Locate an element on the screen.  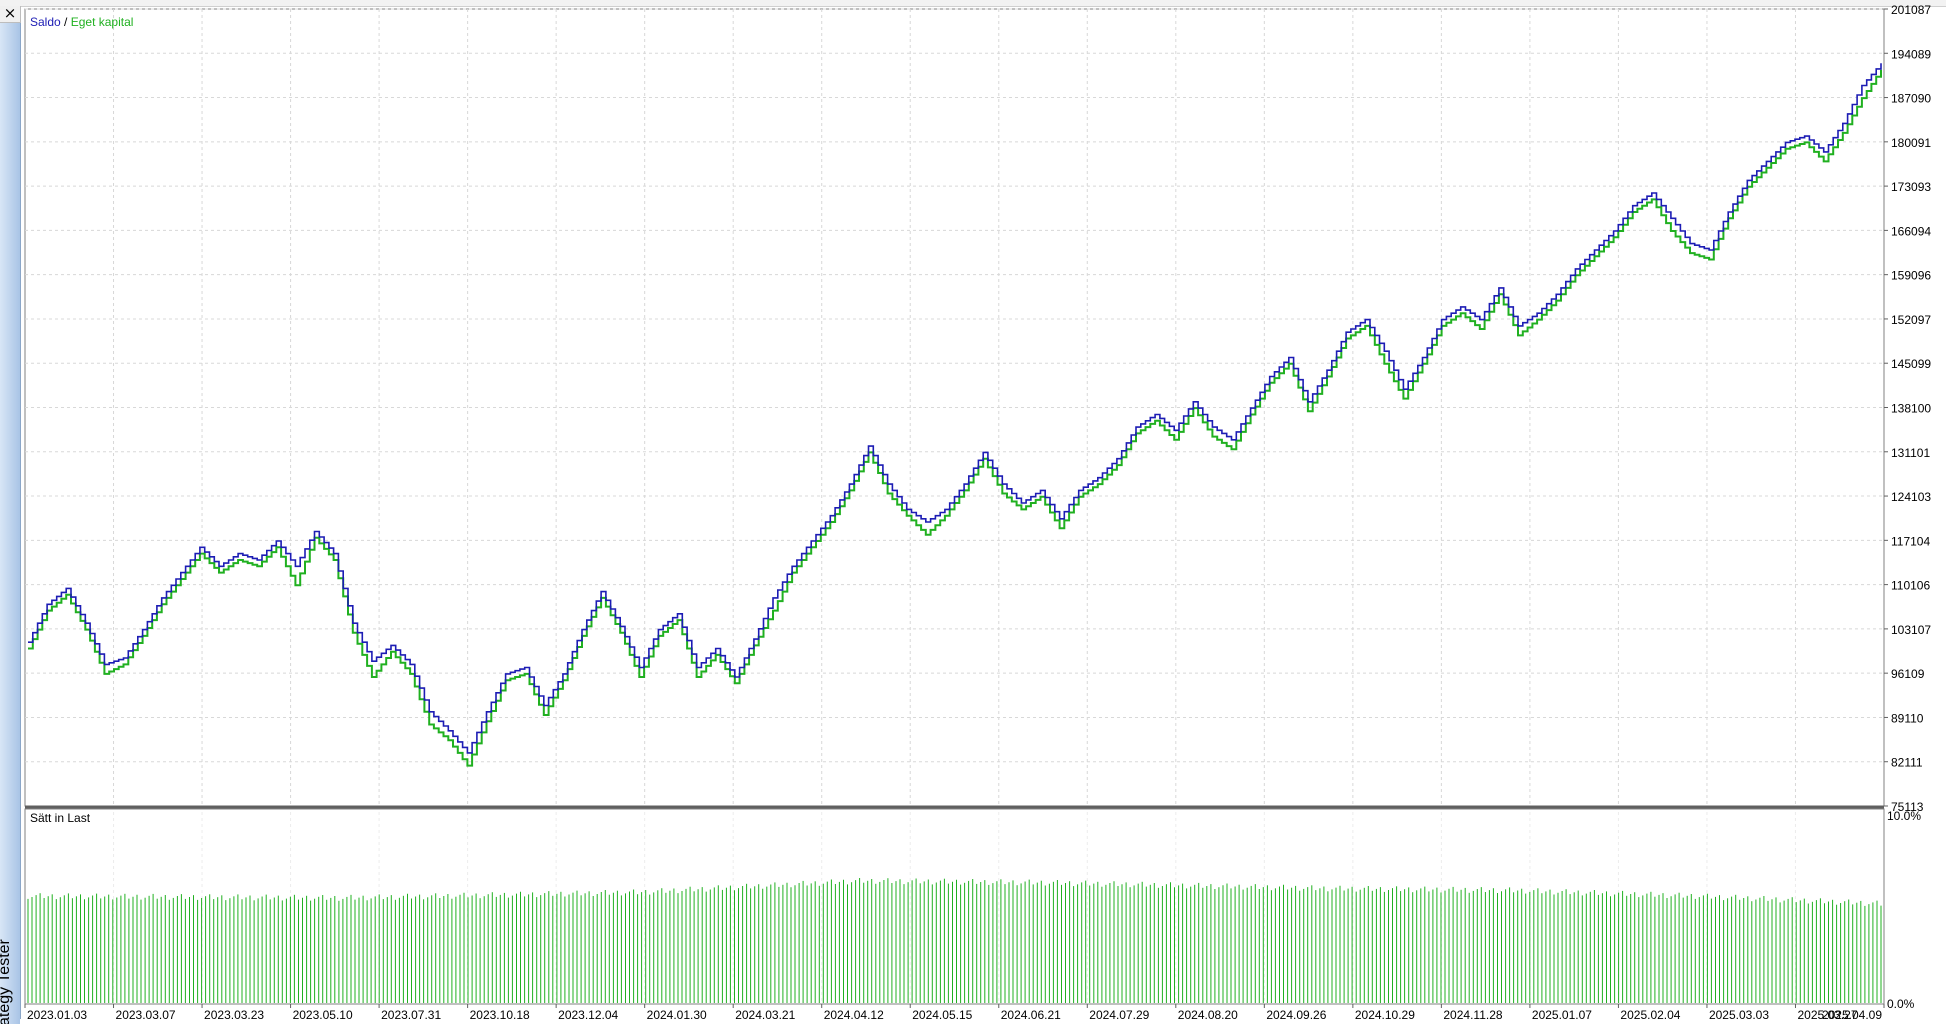
ytick-label: 166094 is located at coordinates (1911, 231).